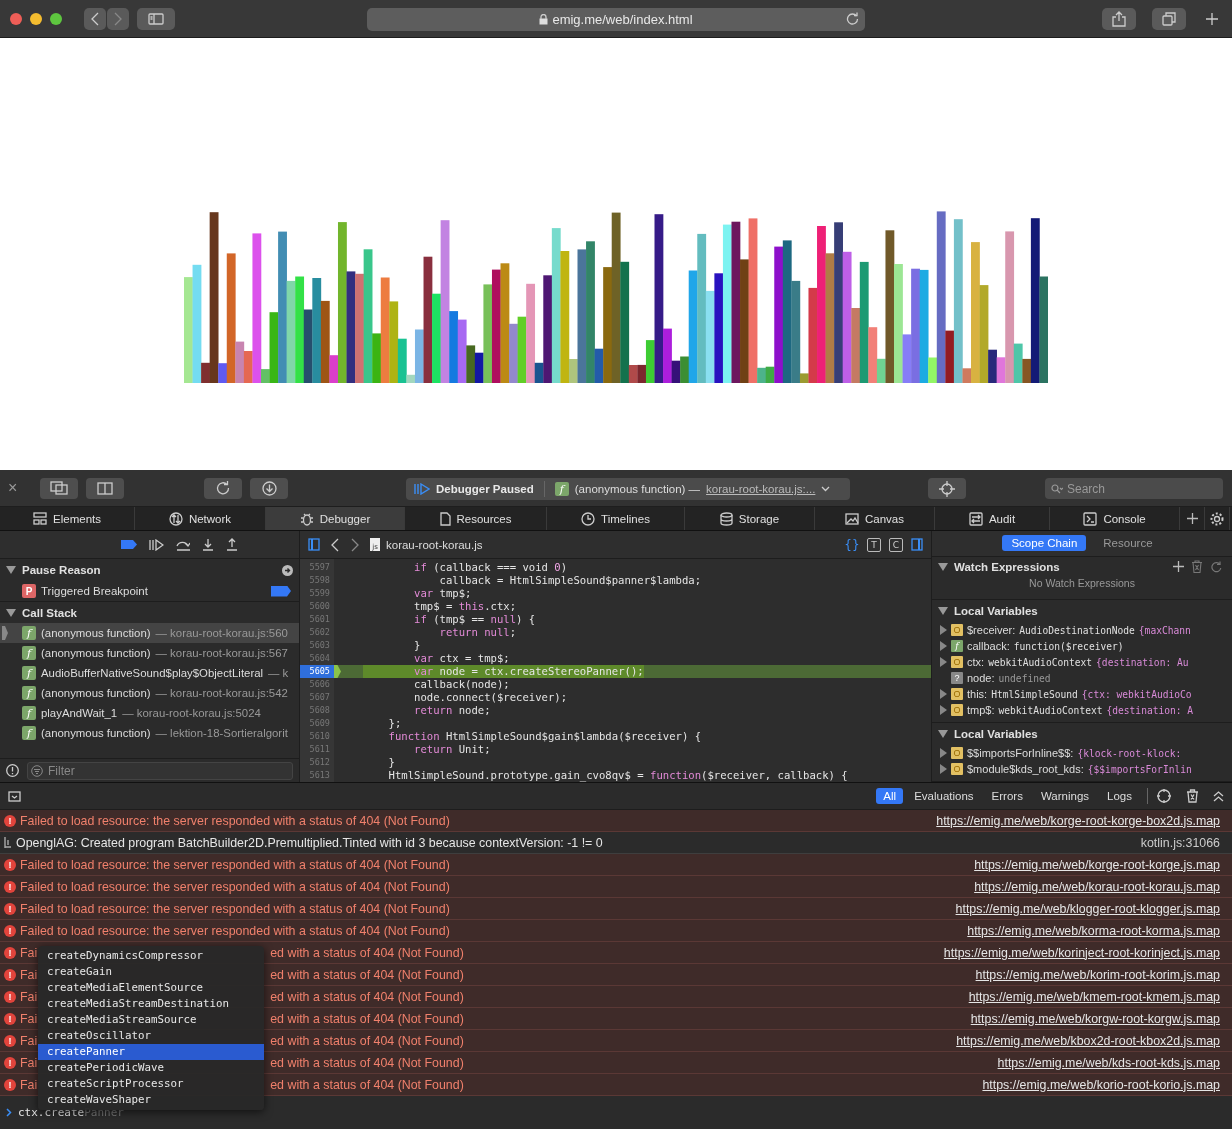 The height and width of the screenshot is (1129, 1232). What do you see at coordinates (59, 488) in the screenshot?
I see `undock-button` at bounding box center [59, 488].